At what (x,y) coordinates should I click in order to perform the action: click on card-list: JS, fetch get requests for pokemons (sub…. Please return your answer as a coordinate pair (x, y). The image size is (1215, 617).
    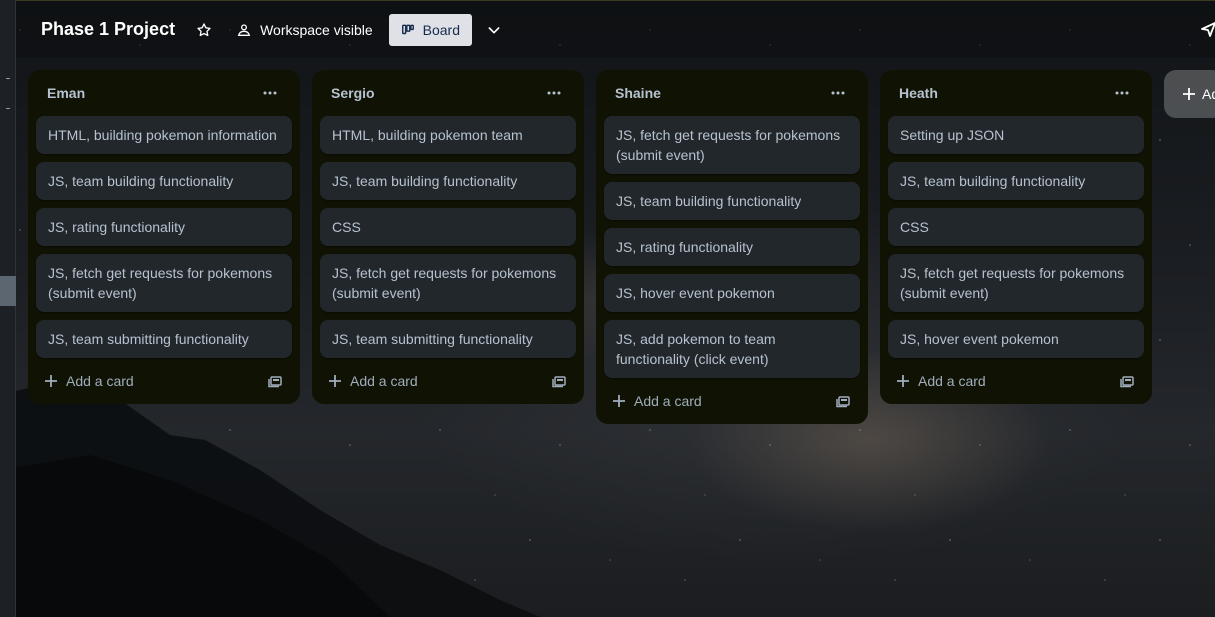
    Looking at the image, I should click on (732, 247).